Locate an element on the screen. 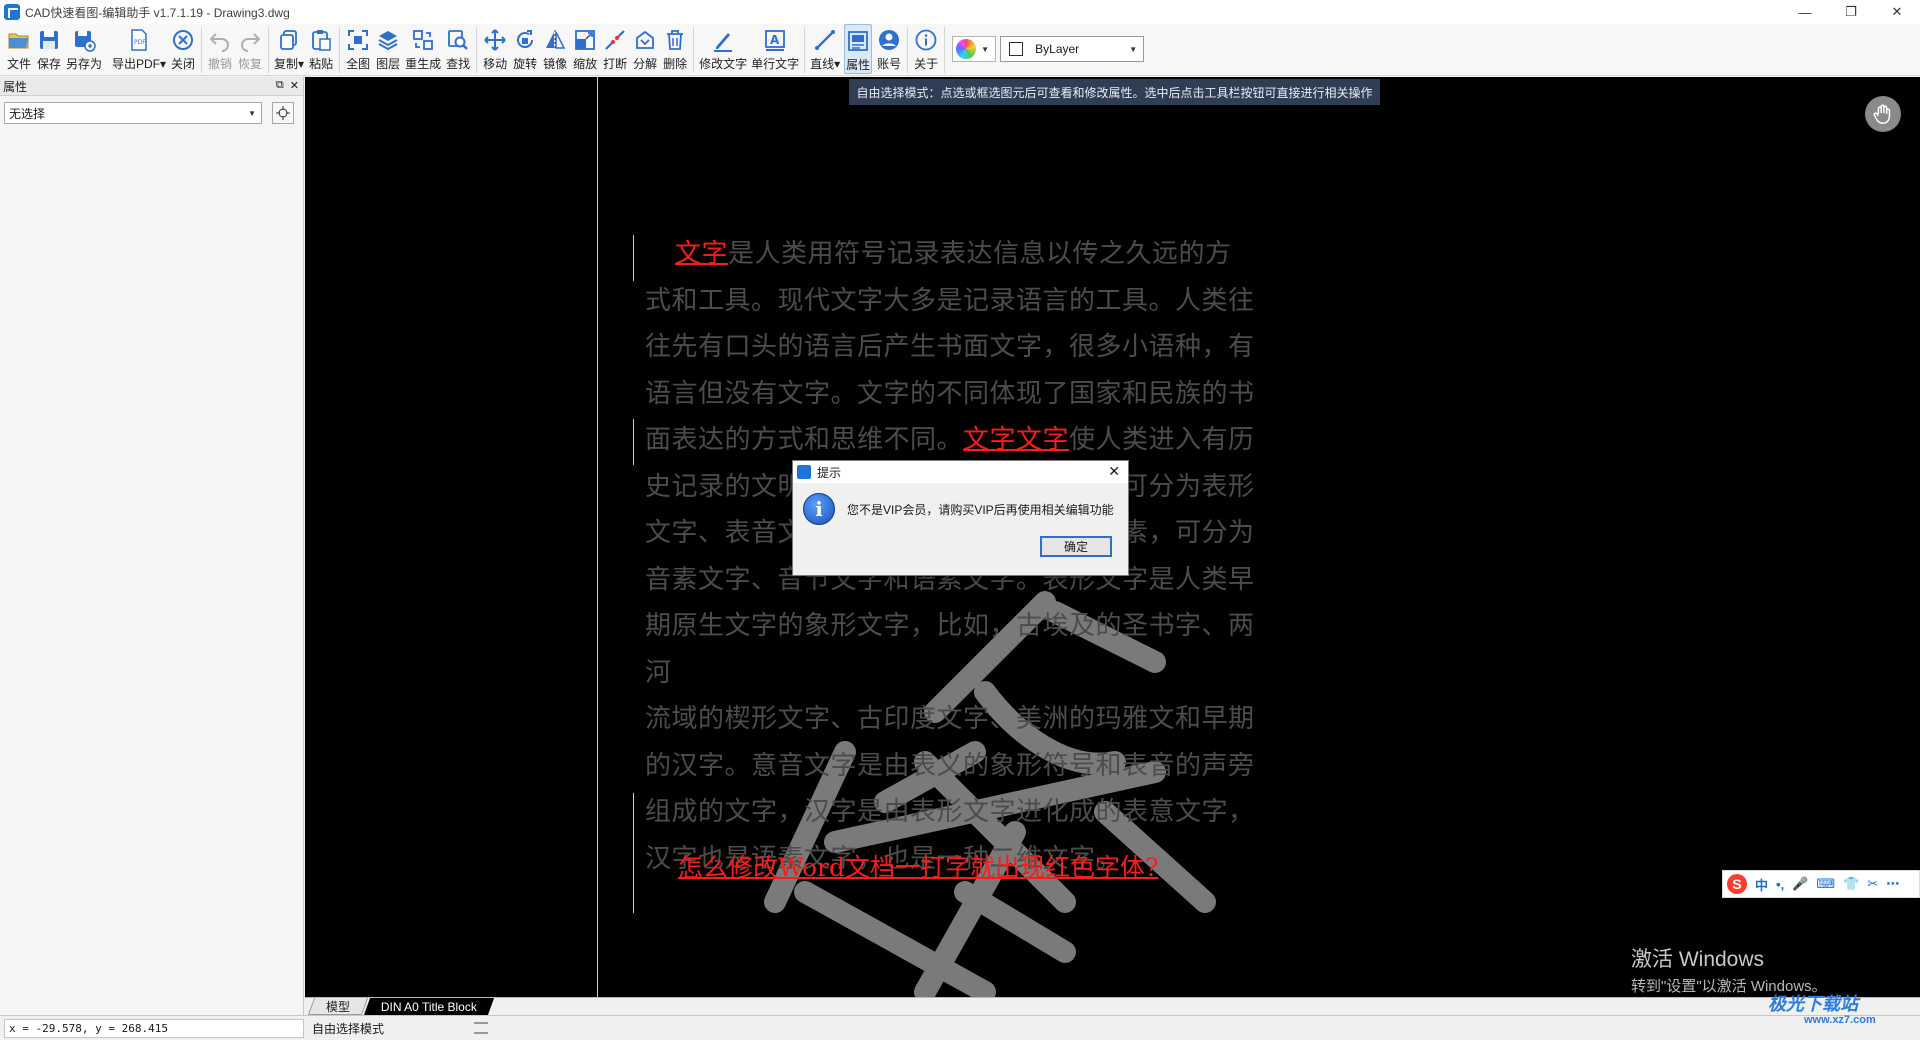 This screenshot has width=1920, height=1040. zoom-extents-button: 全图 is located at coordinates (358, 49).